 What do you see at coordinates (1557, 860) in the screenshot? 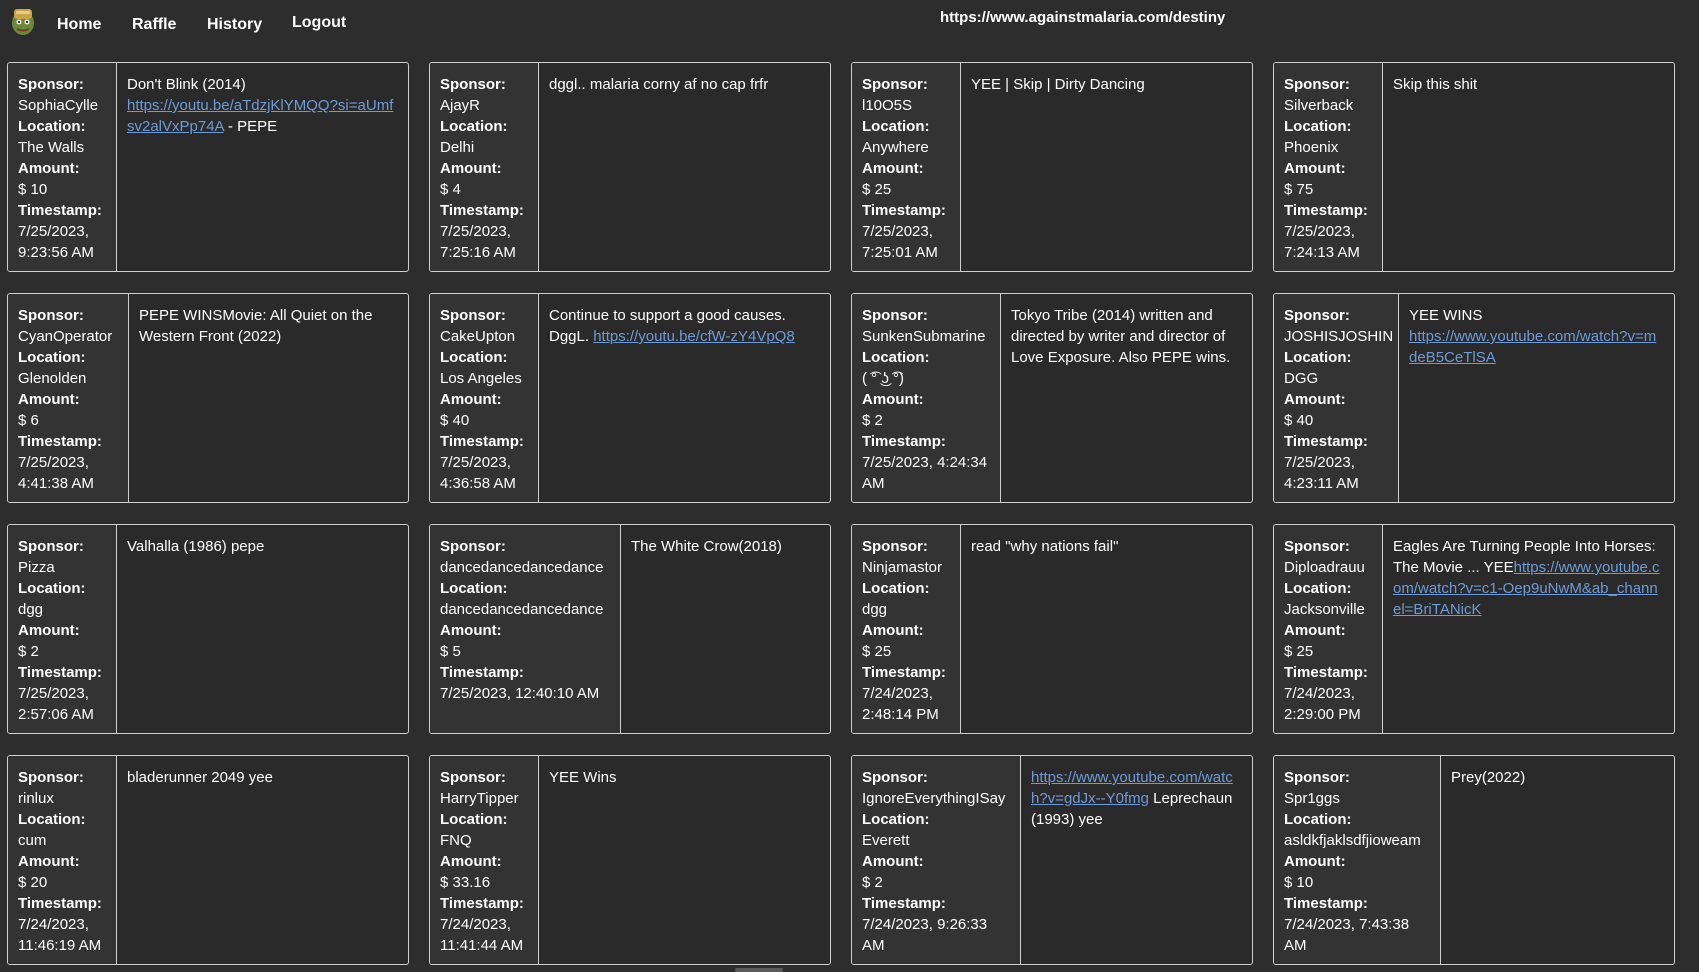
I see `donation-message: Prey(2022)` at bounding box center [1557, 860].